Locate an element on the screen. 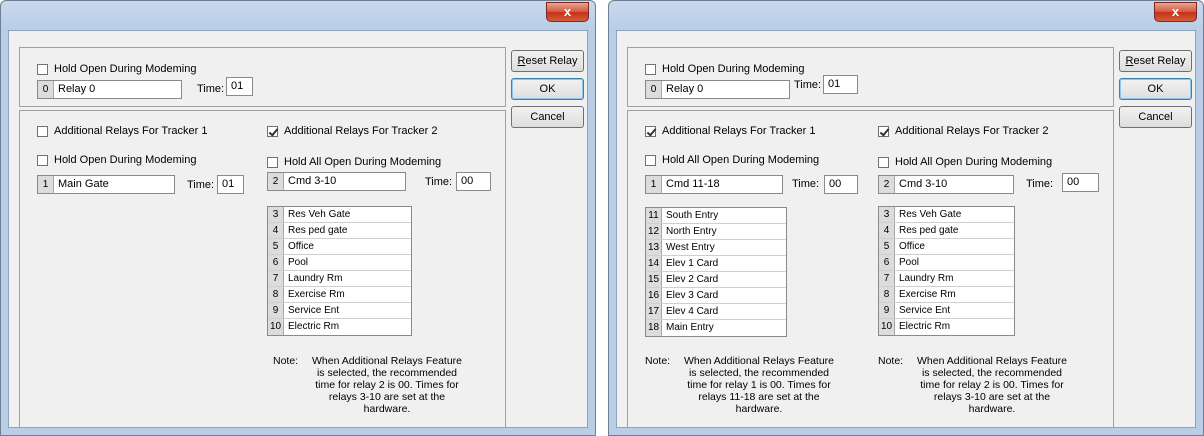  list-item-name: Res Veh Gate is located at coordinates (319, 214).